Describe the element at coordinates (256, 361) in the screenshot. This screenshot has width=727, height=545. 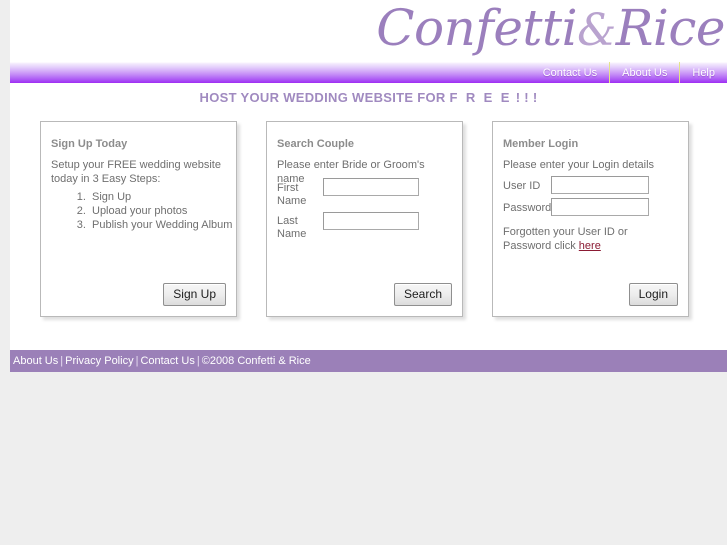
I see `footer-copyright: ©2008 Confetti & Rice` at that location.